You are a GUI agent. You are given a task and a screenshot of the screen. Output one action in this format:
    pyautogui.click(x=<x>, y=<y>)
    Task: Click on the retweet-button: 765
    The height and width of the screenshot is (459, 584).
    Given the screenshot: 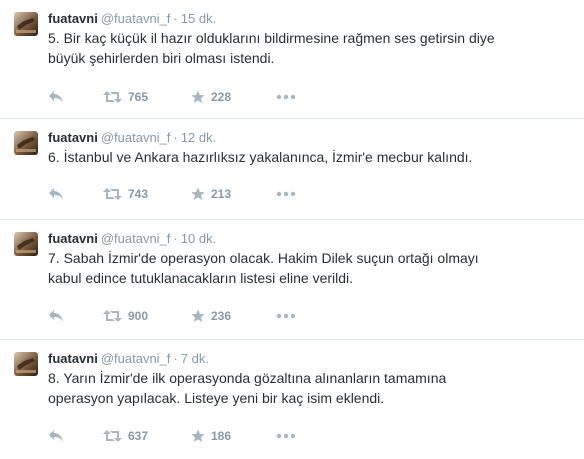 What is the action you would take?
    pyautogui.click(x=147, y=97)
    